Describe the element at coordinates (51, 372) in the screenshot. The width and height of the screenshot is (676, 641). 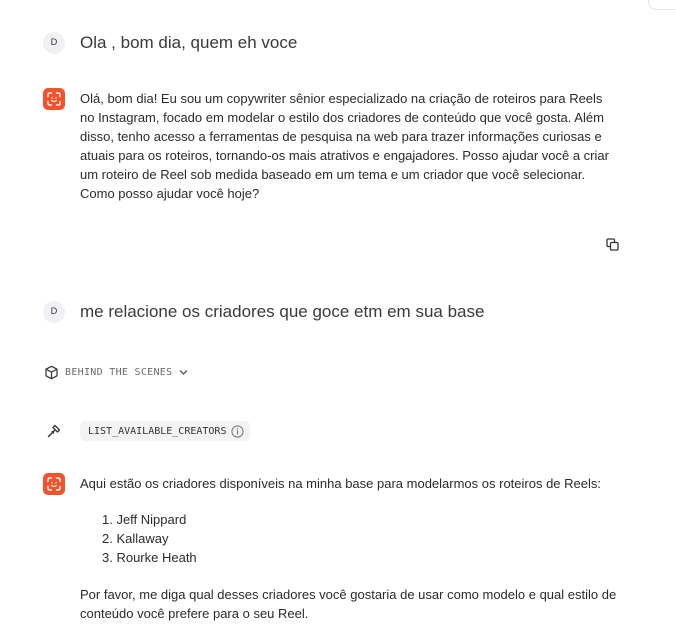
I see `cube-icon` at that location.